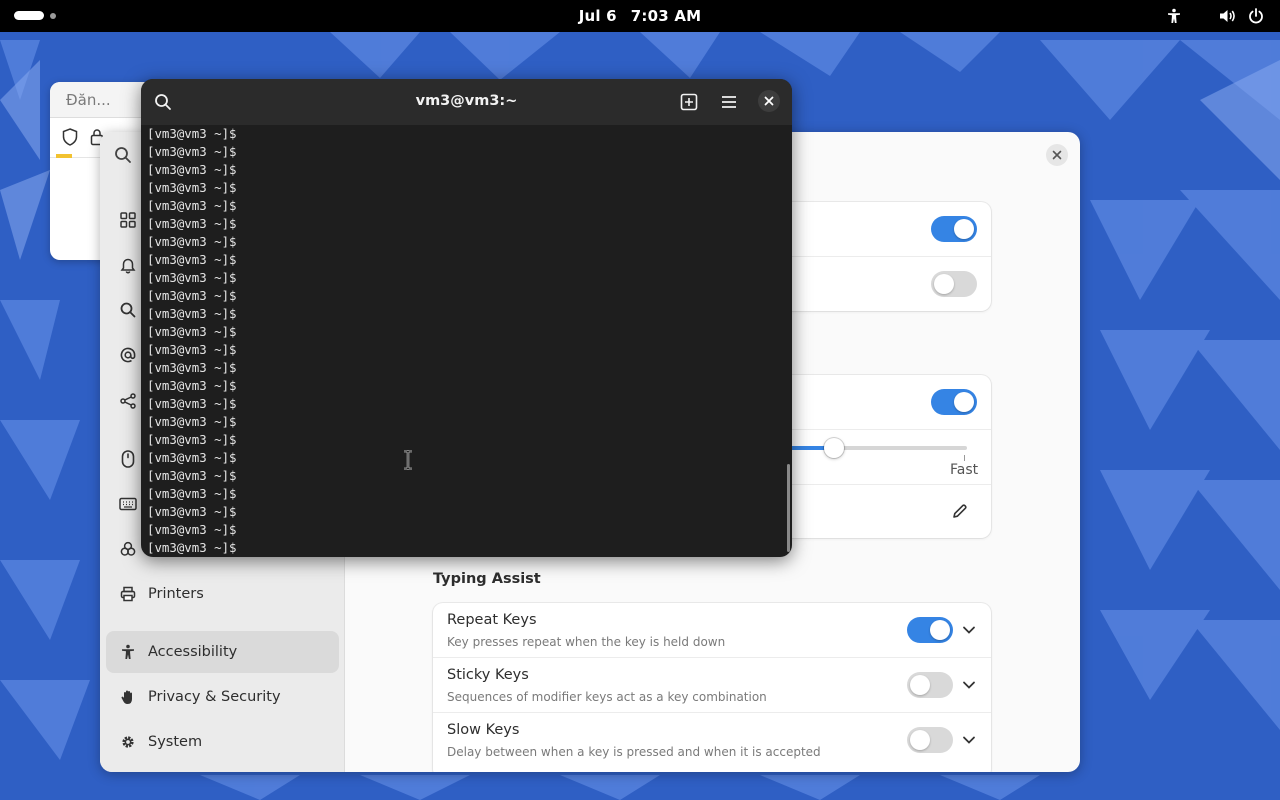  What do you see at coordinates (930, 685) in the screenshot?
I see `sticky-keys-switch` at bounding box center [930, 685].